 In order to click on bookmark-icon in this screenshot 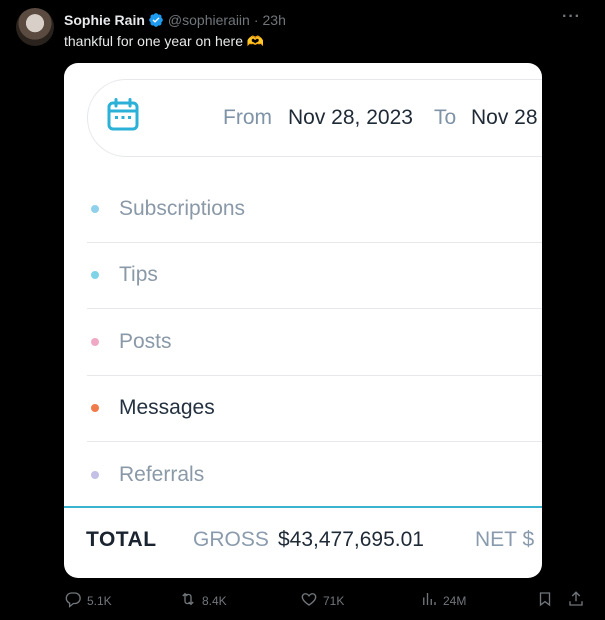, I will do `click(547, 600)`.